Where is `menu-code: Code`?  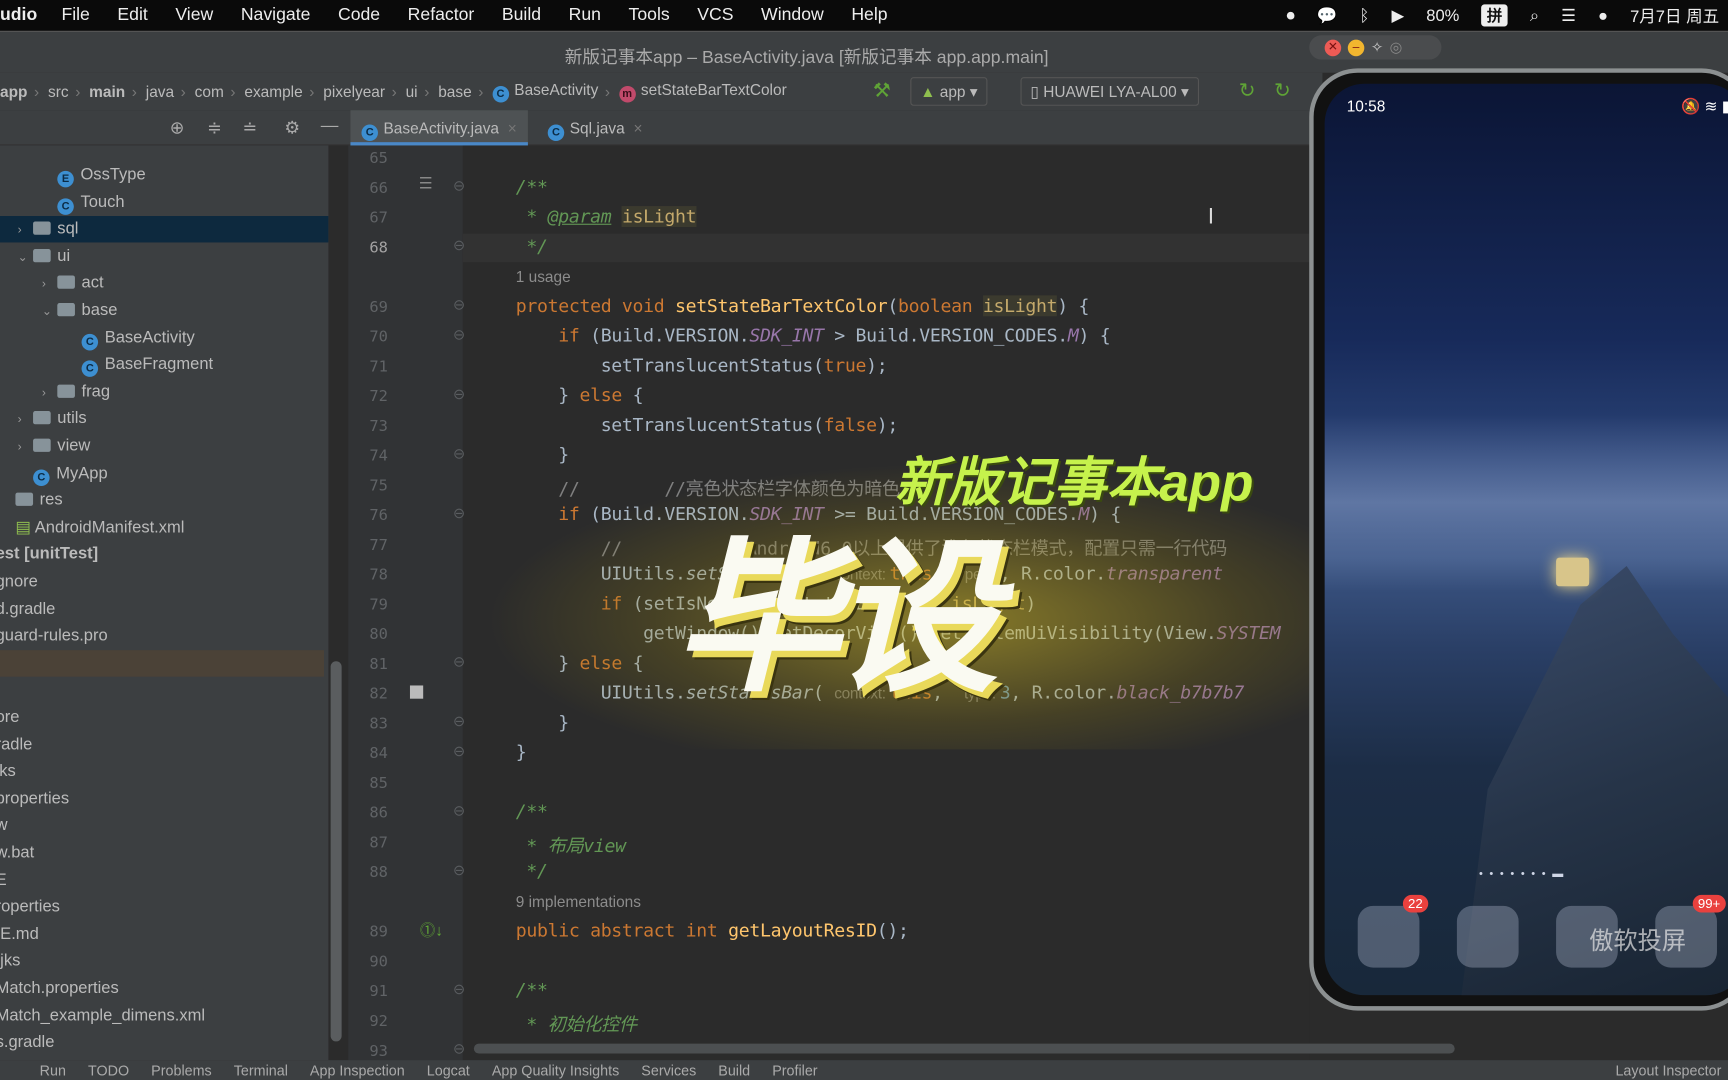
menu-code: Code is located at coordinates (359, 16).